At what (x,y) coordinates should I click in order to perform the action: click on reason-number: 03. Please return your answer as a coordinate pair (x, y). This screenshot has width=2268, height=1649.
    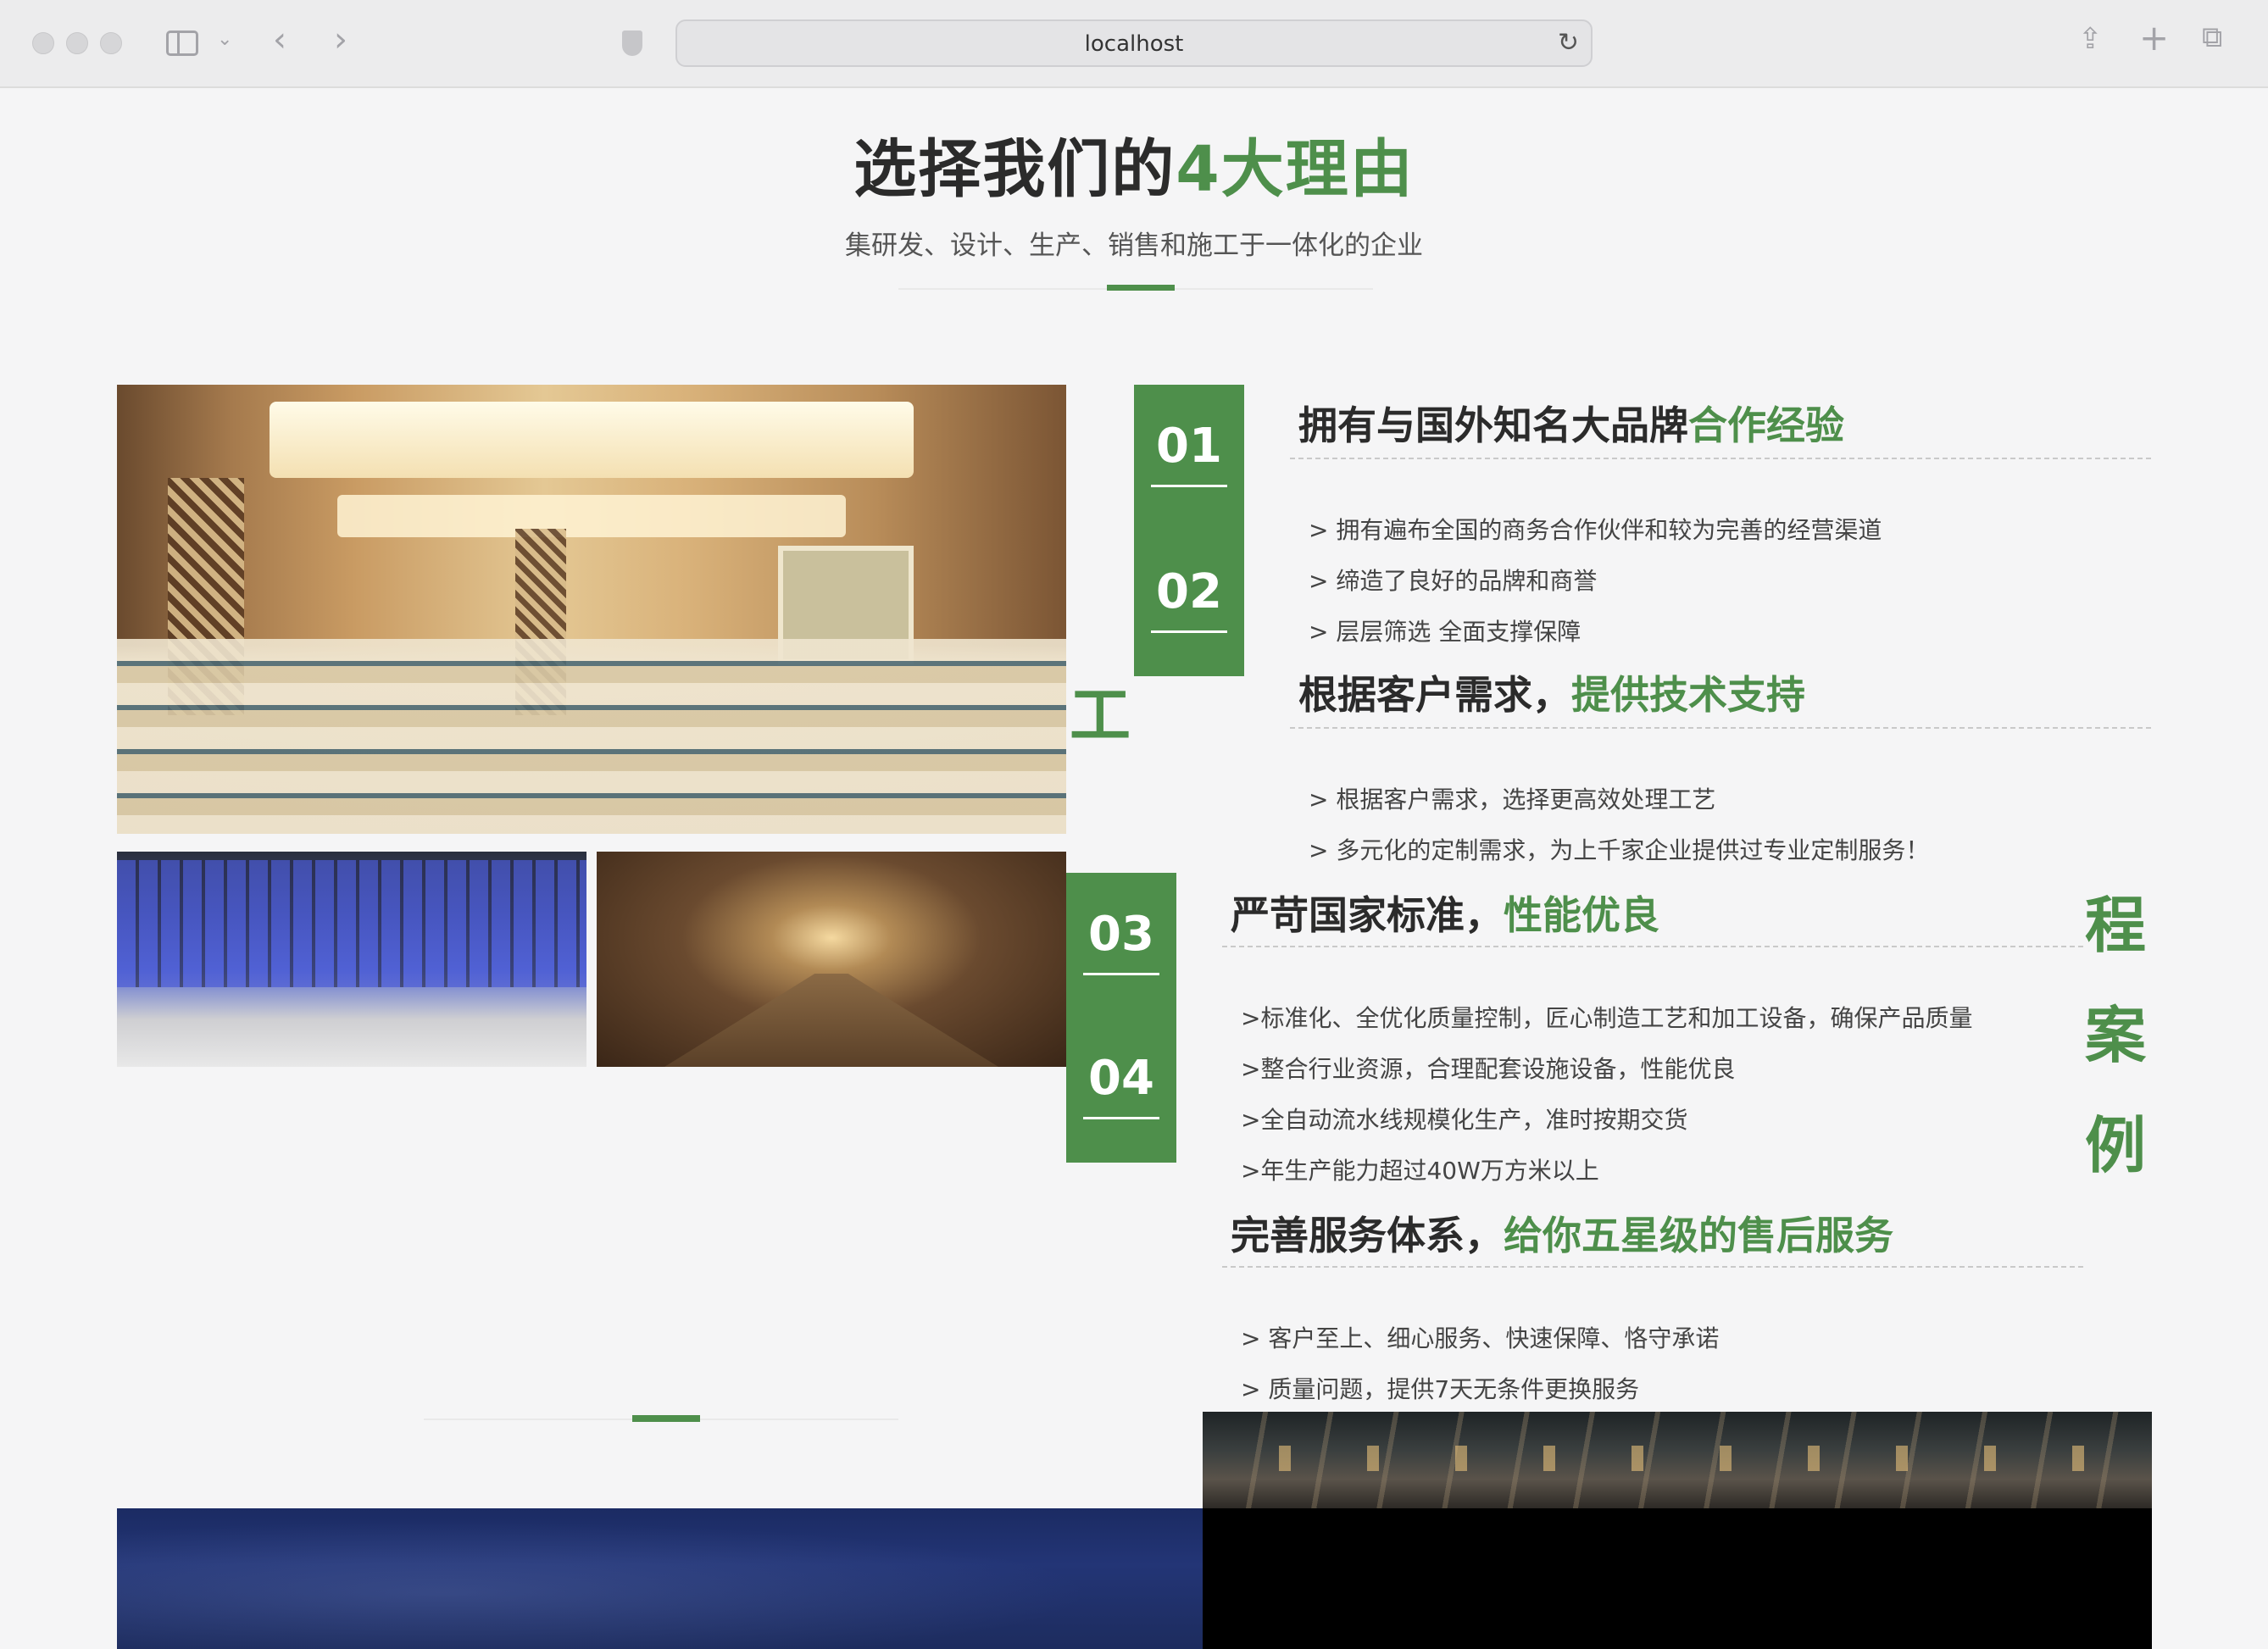
    Looking at the image, I should click on (1121, 934).